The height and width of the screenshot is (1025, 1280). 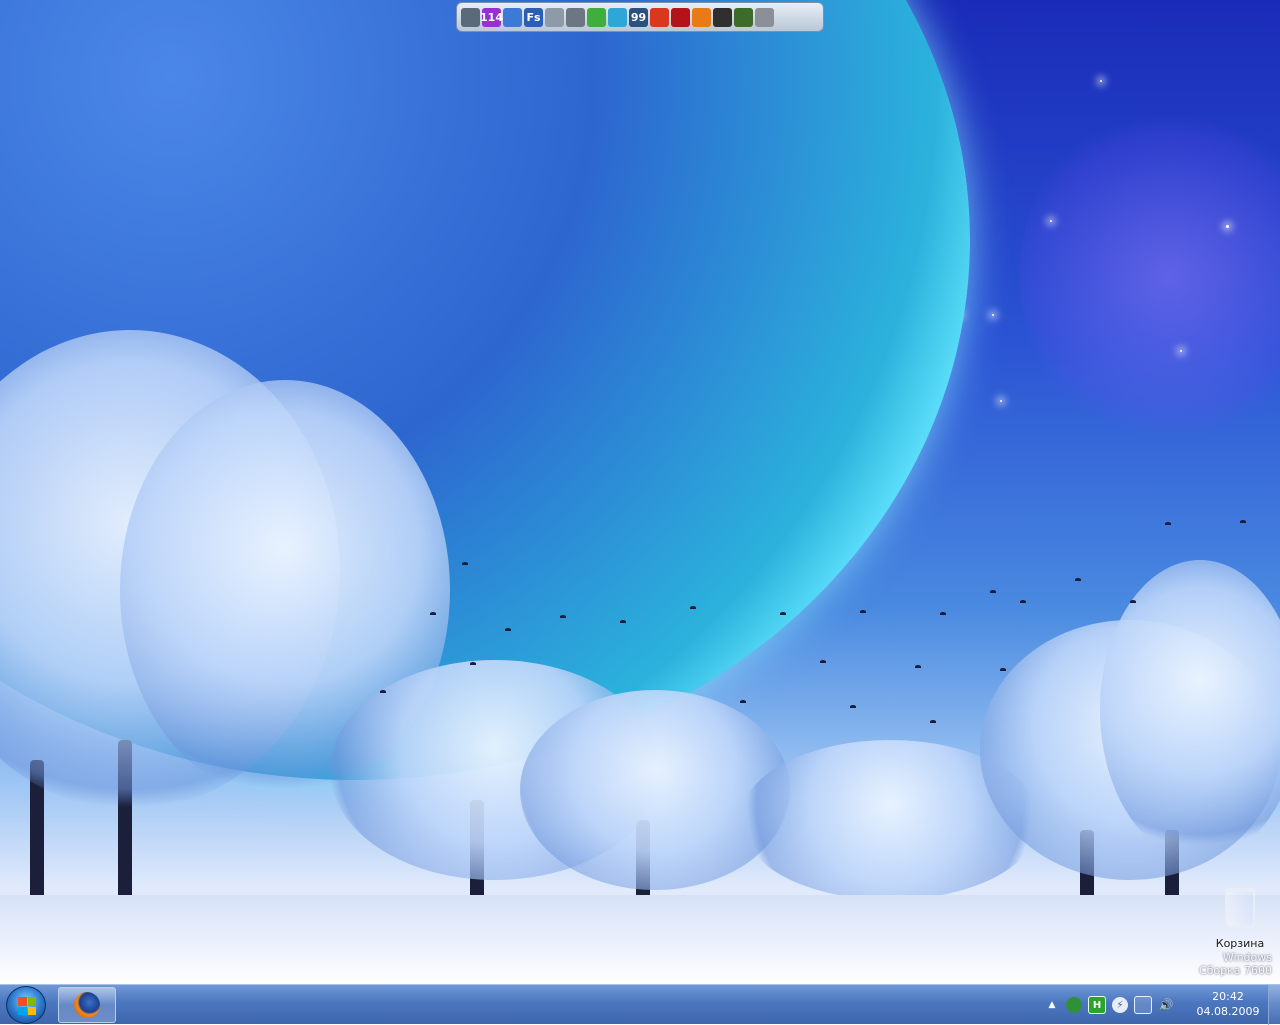 I want to click on windows-start-icon, so click(x=27, y=1006).